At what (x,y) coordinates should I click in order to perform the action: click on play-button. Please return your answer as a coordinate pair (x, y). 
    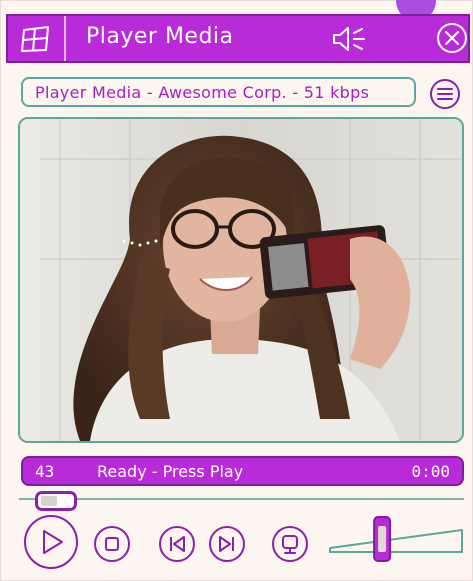
    Looking at the image, I should click on (51, 544).